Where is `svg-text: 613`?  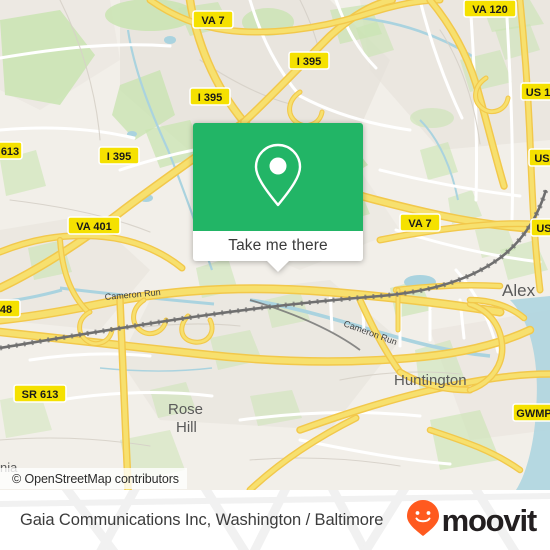
svg-text: 613 is located at coordinates (10, 152).